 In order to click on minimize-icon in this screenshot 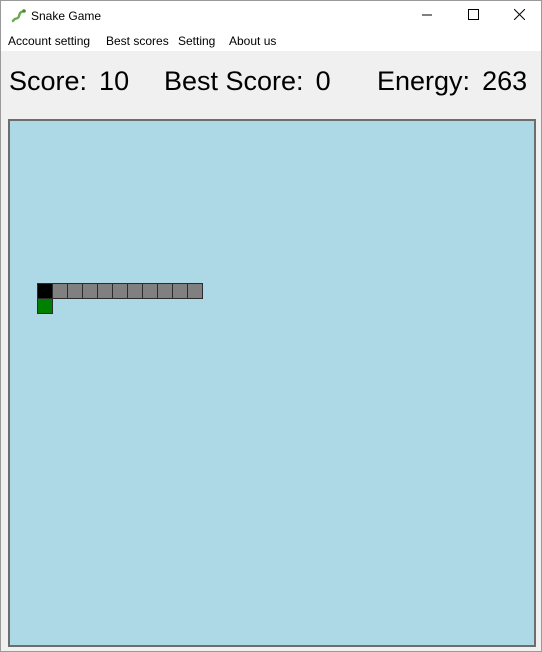, I will do `click(427, 16)`.